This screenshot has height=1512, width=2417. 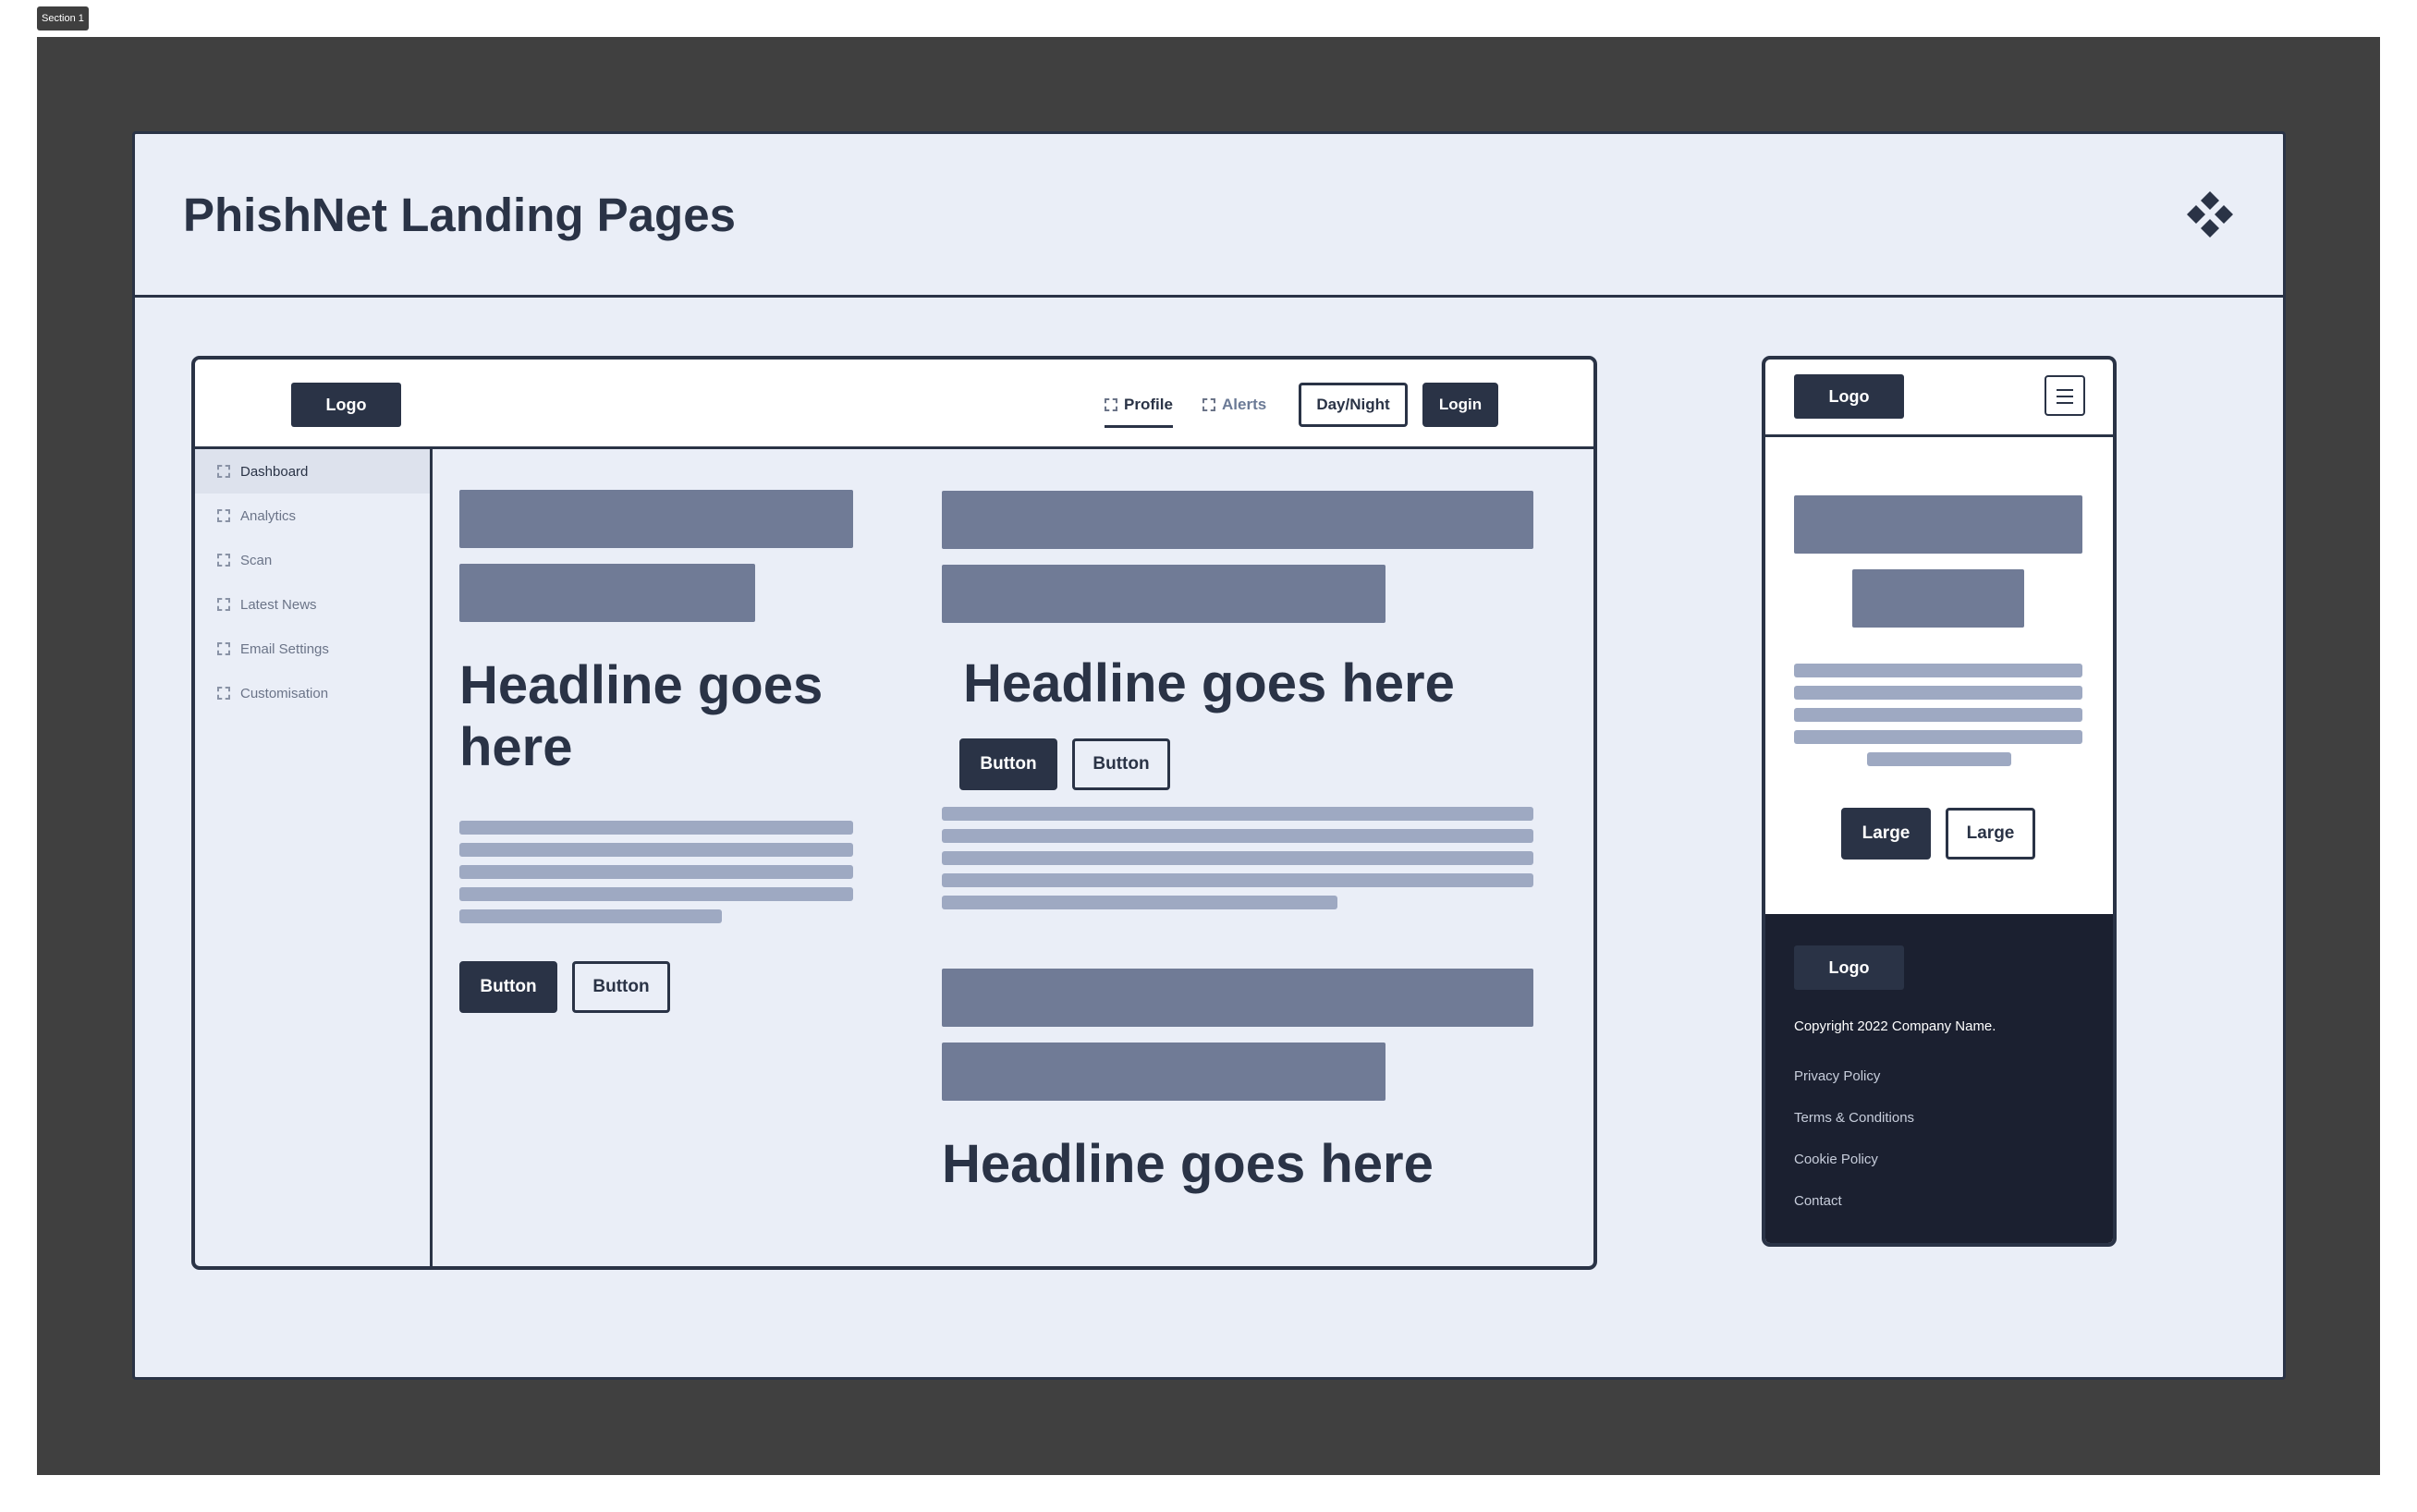 I want to click on sidebar-item-customisation: Customisation, so click(x=312, y=693).